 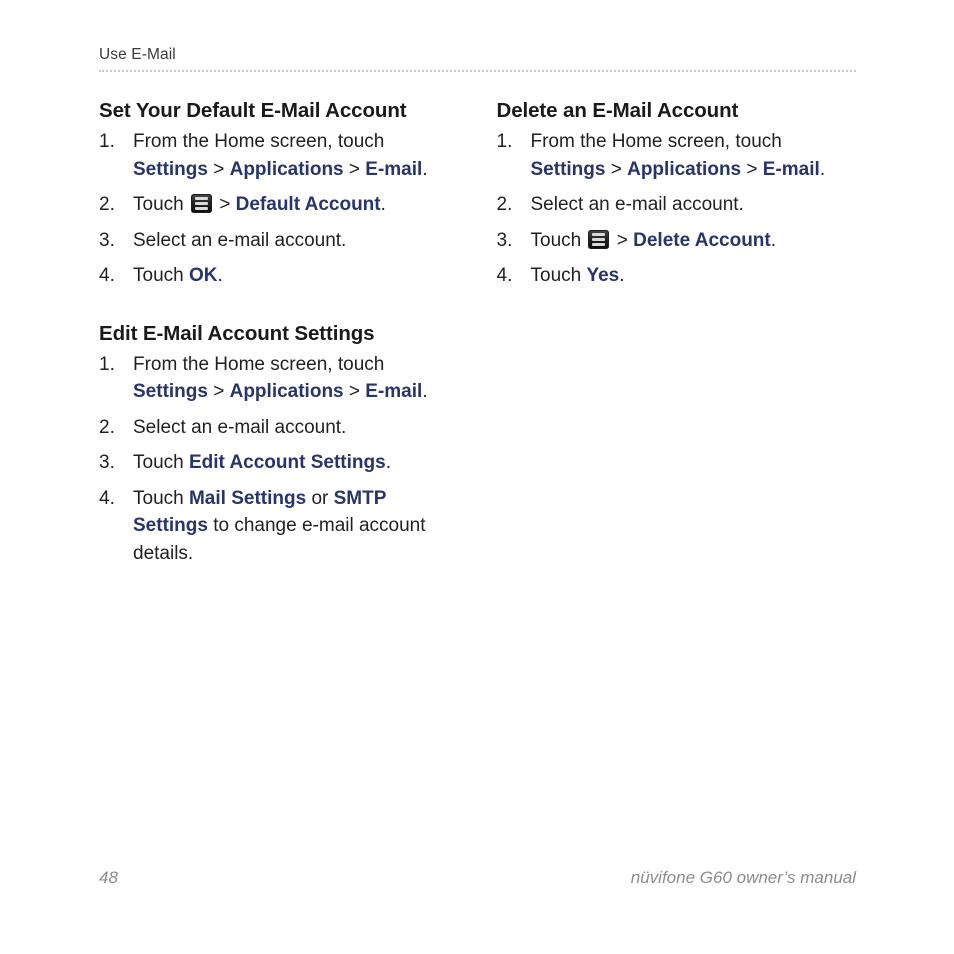 What do you see at coordinates (702, 240) in the screenshot?
I see `ui-term: Delete Account` at bounding box center [702, 240].